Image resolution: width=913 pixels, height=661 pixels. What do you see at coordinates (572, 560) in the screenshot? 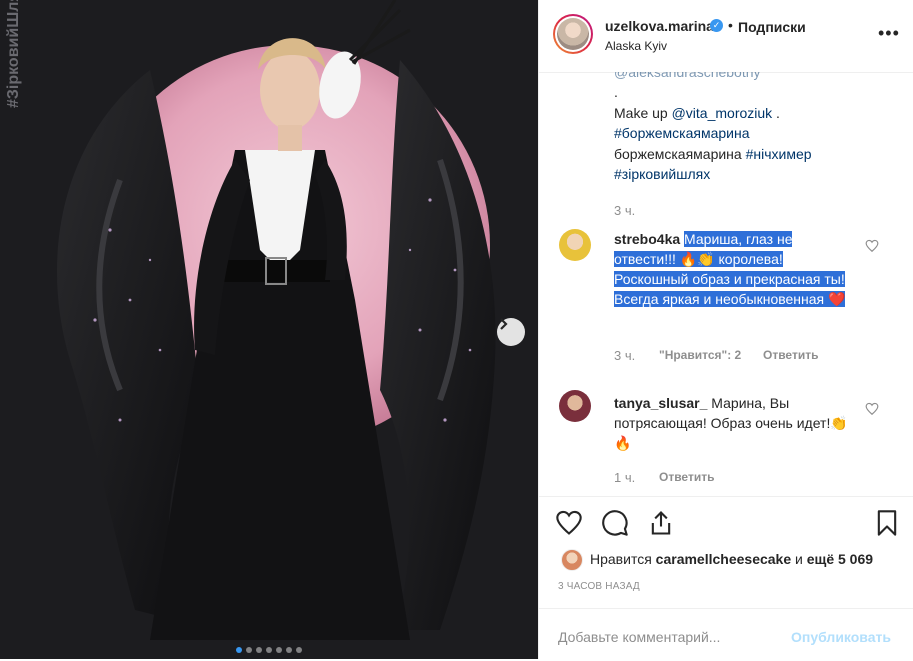
I see `liker-avatar` at bounding box center [572, 560].